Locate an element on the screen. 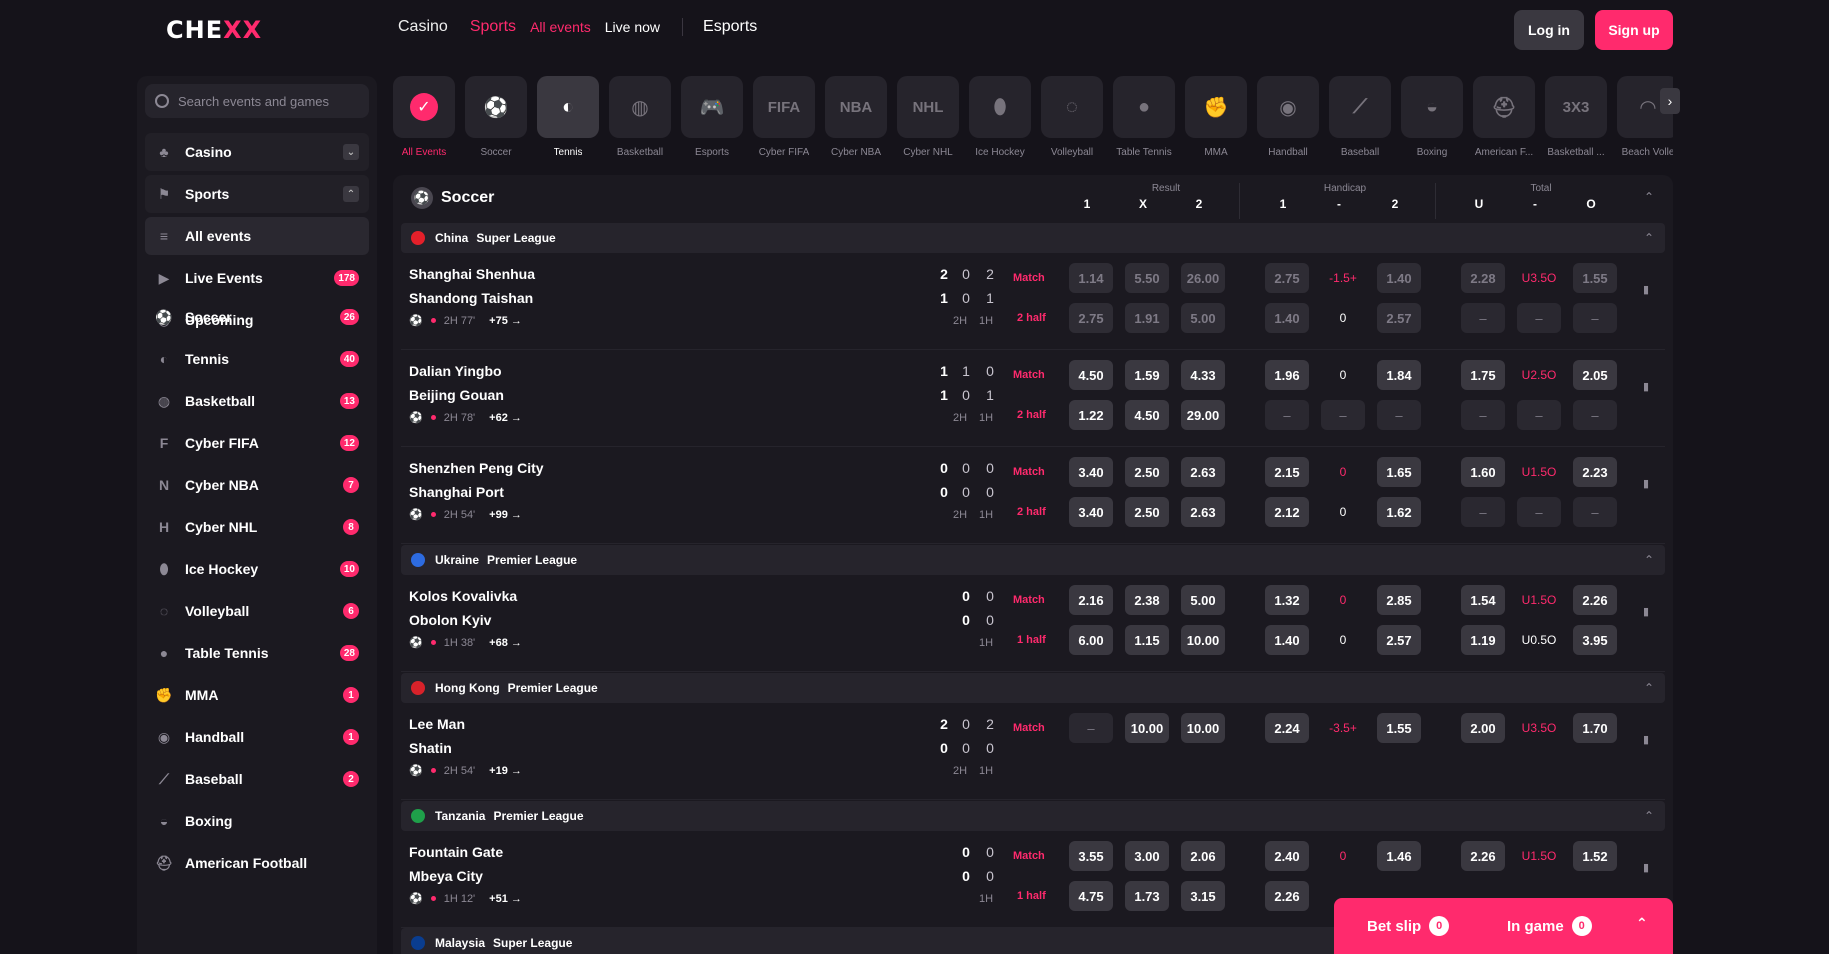 The image size is (1829, 954). odds-button: 5.50 is located at coordinates (1147, 278).